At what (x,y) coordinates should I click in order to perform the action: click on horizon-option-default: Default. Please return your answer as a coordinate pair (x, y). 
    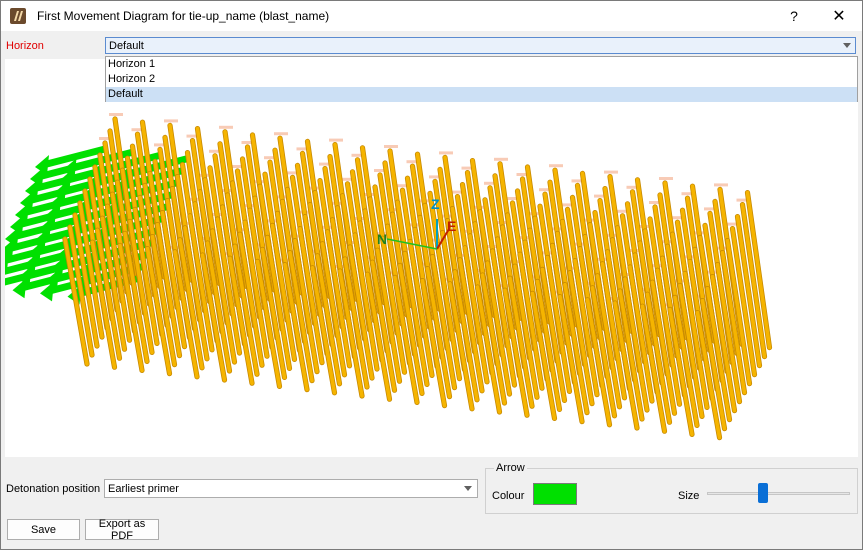
    Looking at the image, I should click on (481, 94).